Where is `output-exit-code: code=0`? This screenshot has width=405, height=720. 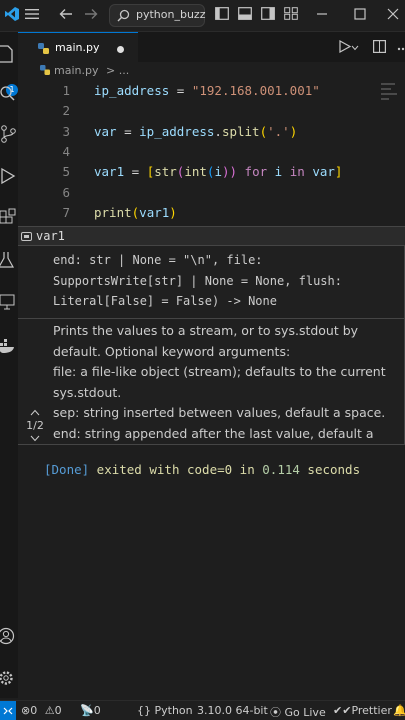 output-exit-code: code=0 is located at coordinates (210, 469).